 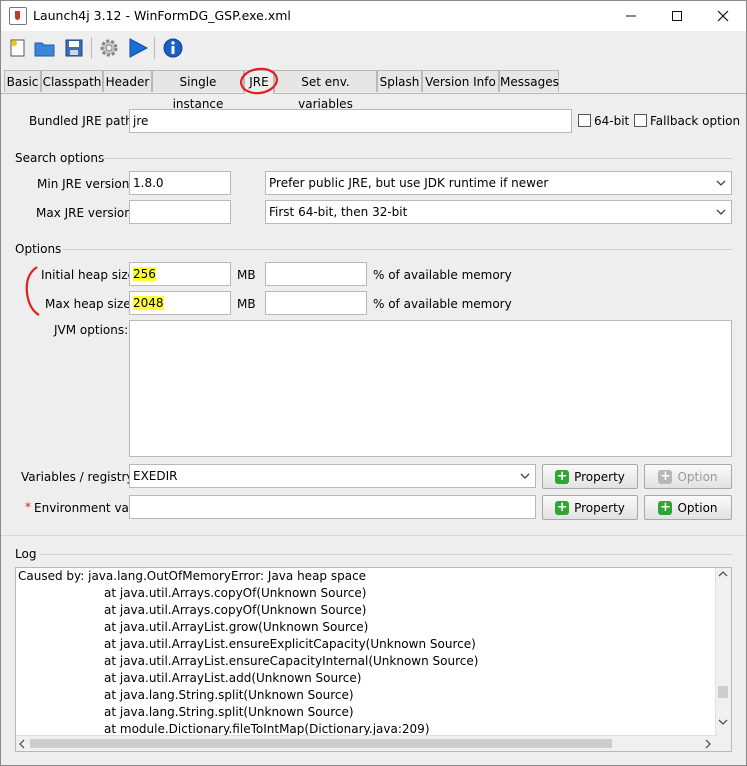 What do you see at coordinates (246, 304) in the screenshot?
I see `max-heap-mb-label: MB` at bounding box center [246, 304].